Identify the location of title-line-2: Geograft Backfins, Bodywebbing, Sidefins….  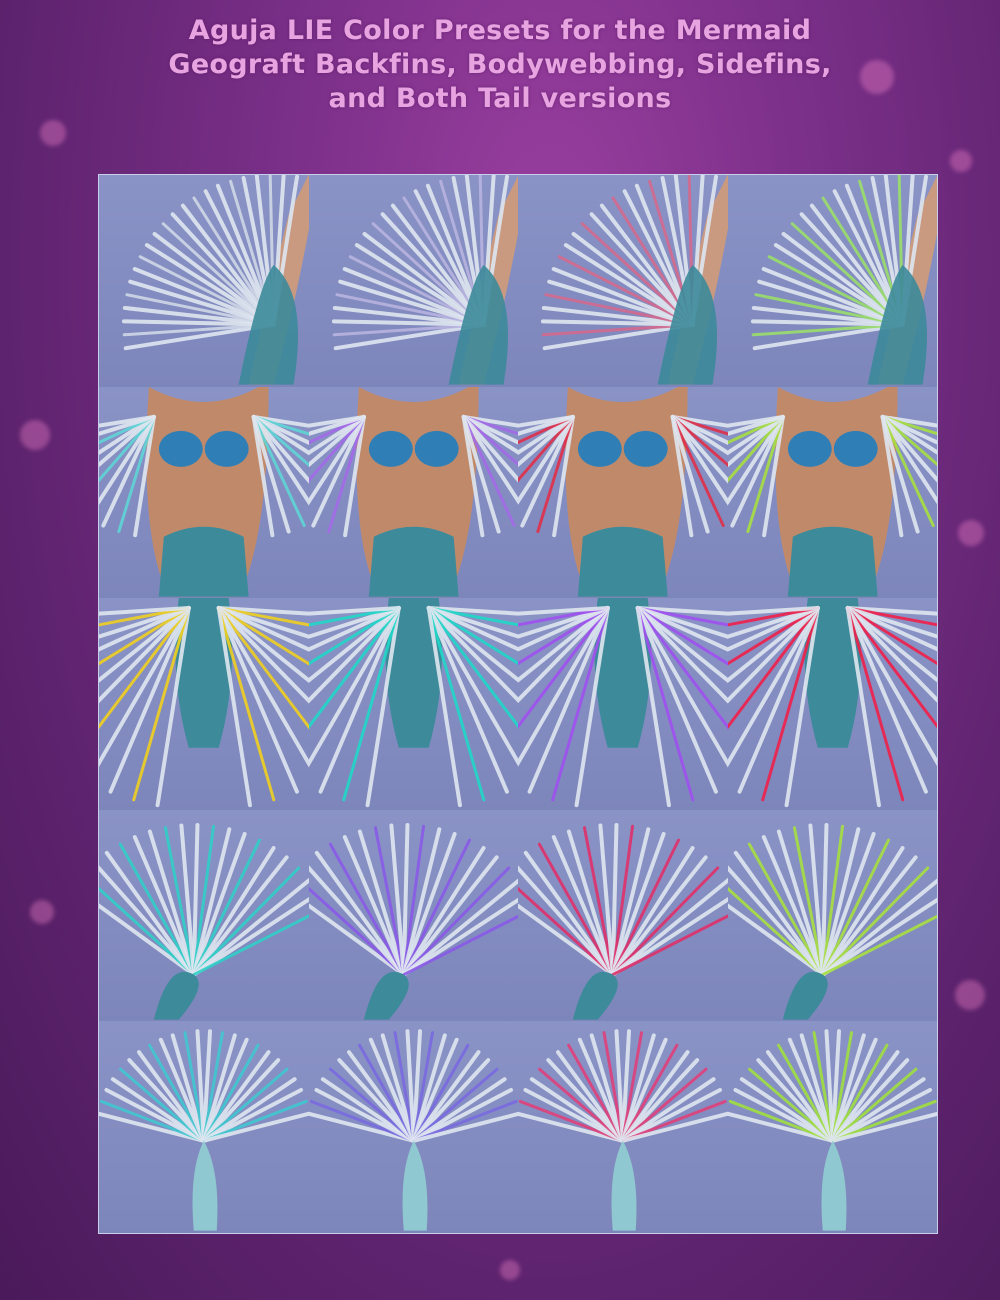
(500, 64).